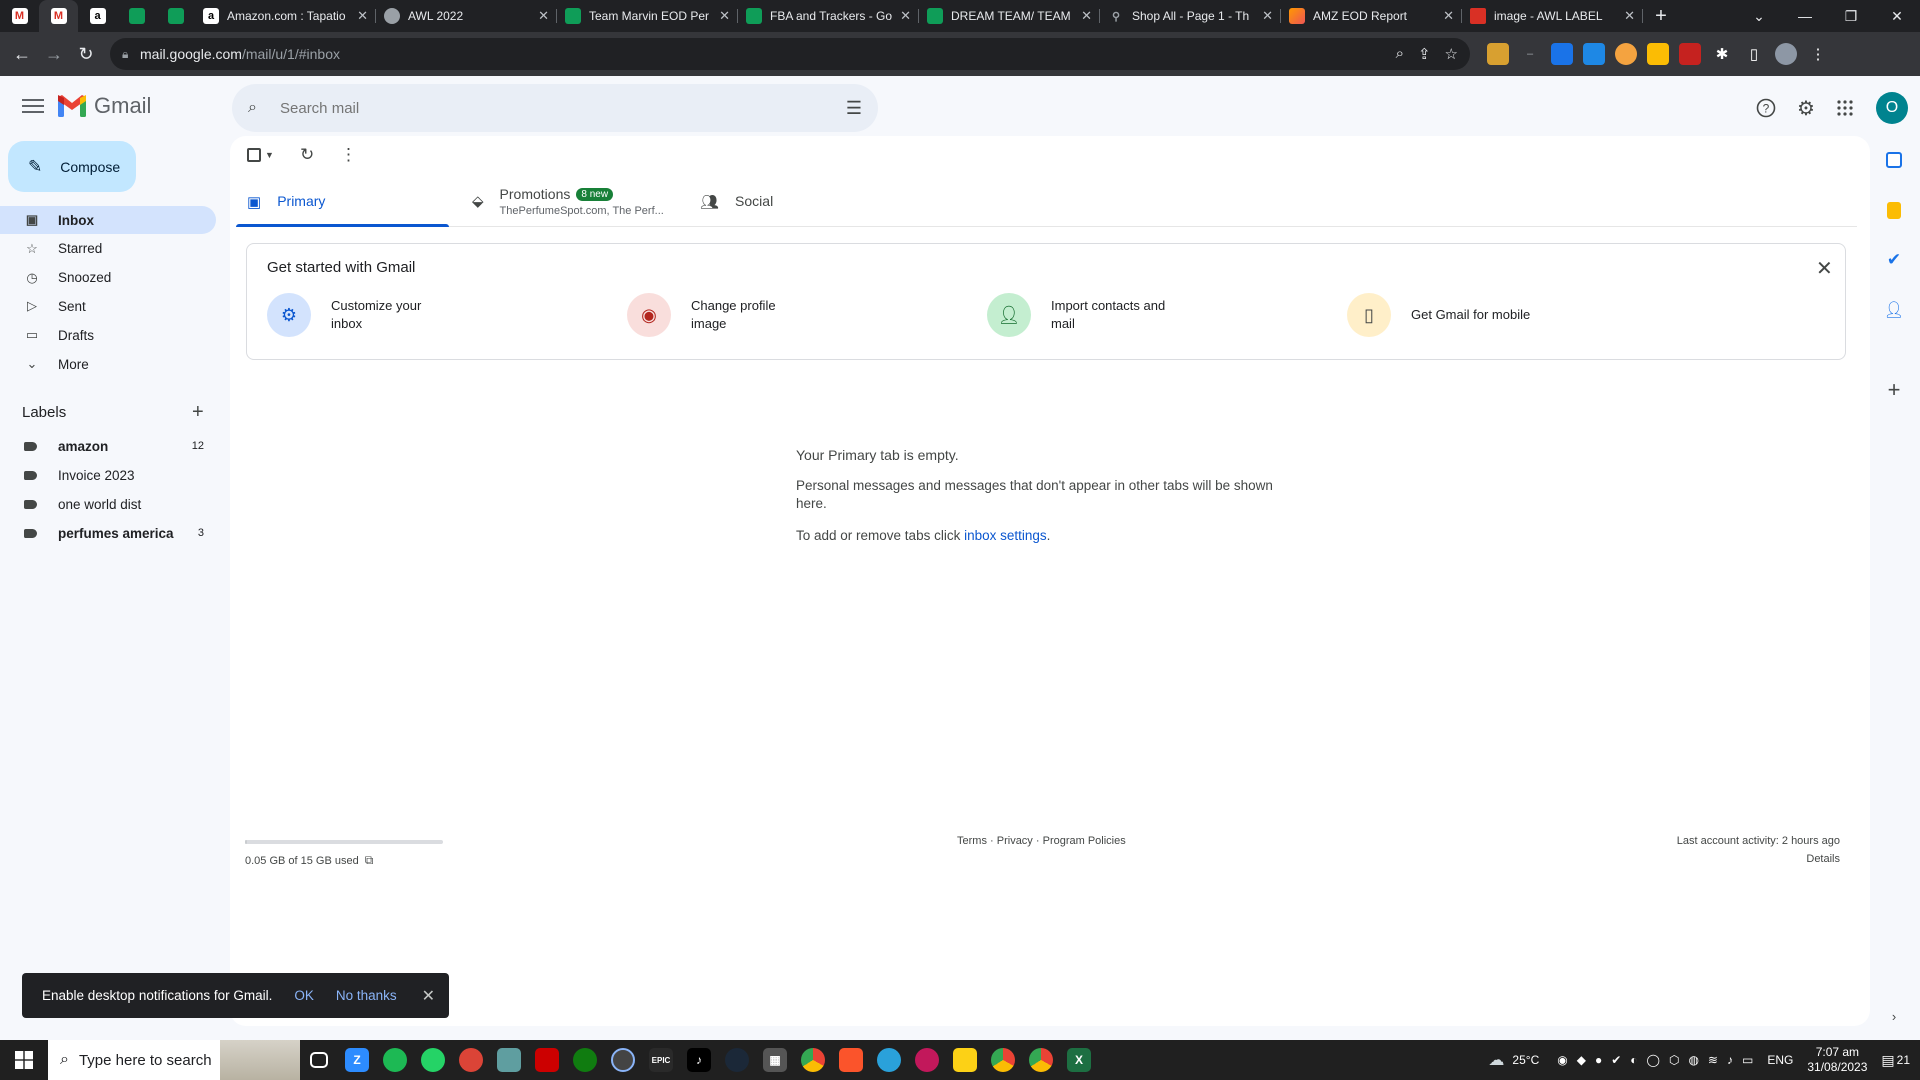  Describe the element at coordinates (1894, 1016) in the screenshot. I see `expand-panel-chevron-icon: ›` at that location.